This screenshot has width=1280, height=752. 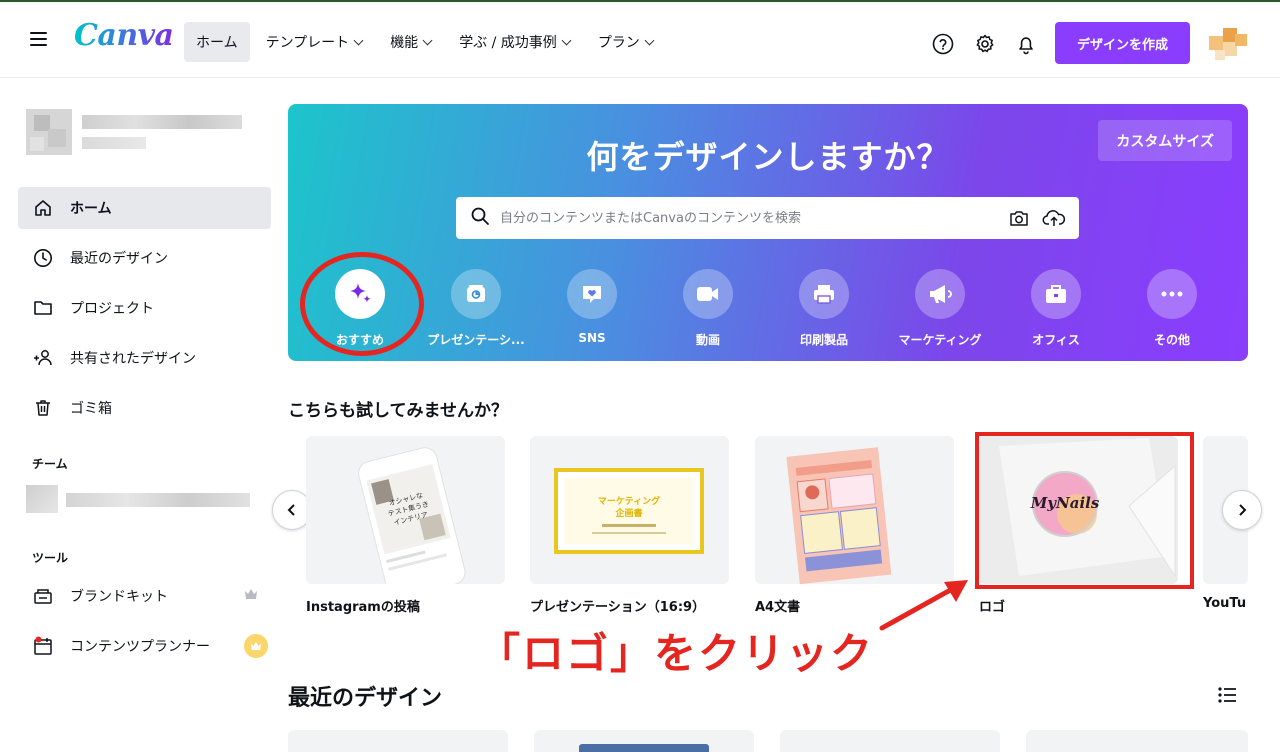 I want to click on premium-crown-badge-icon, so click(x=256, y=646).